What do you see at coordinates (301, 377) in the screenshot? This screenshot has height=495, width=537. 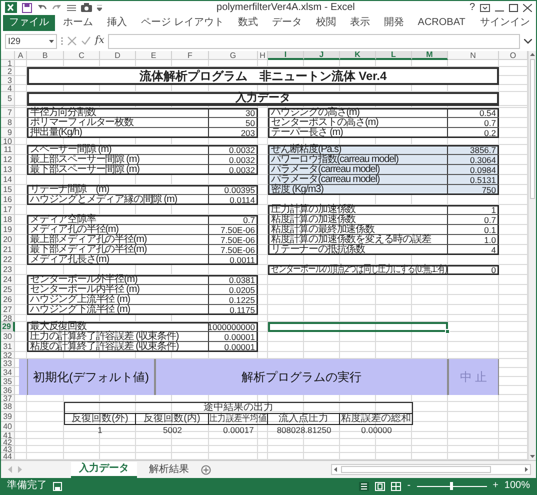 I see `macro-button: 解析プログラムの実行` at bounding box center [301, 377].